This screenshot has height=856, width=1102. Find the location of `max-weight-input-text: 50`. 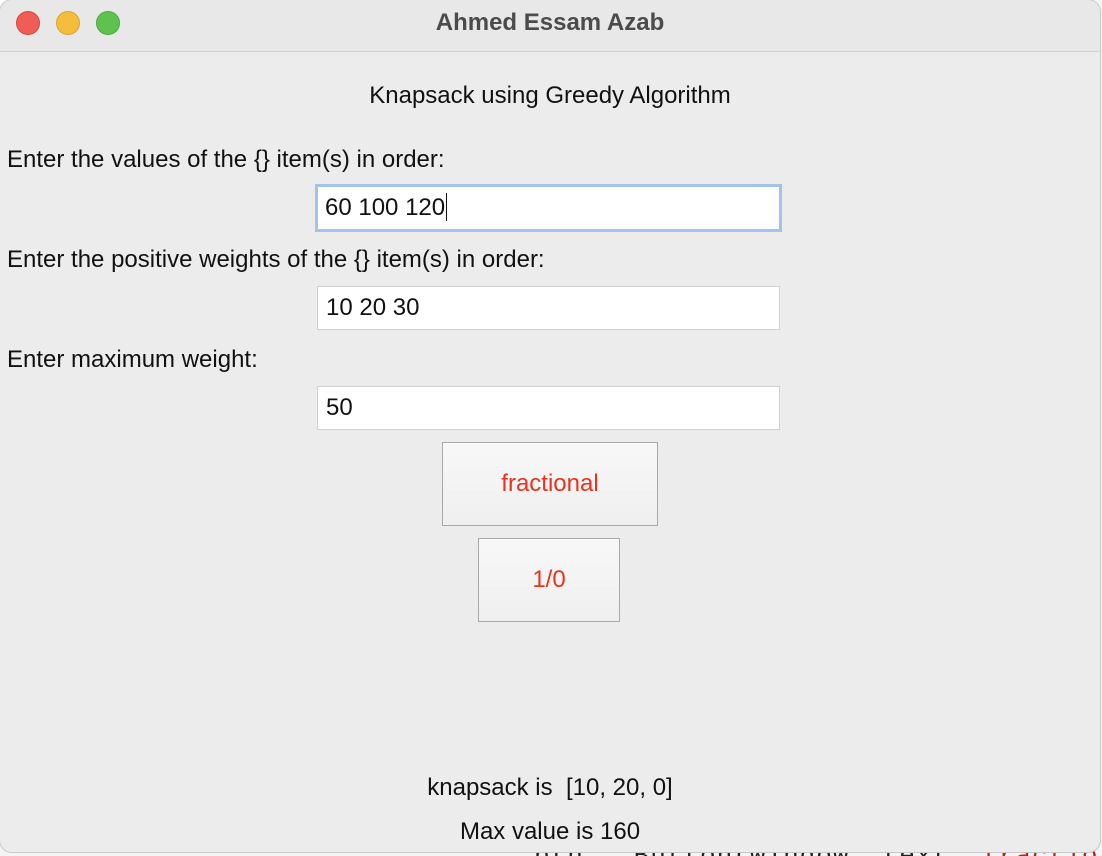

max-weight-input-text: 50 is located at coordinates (339, 407).